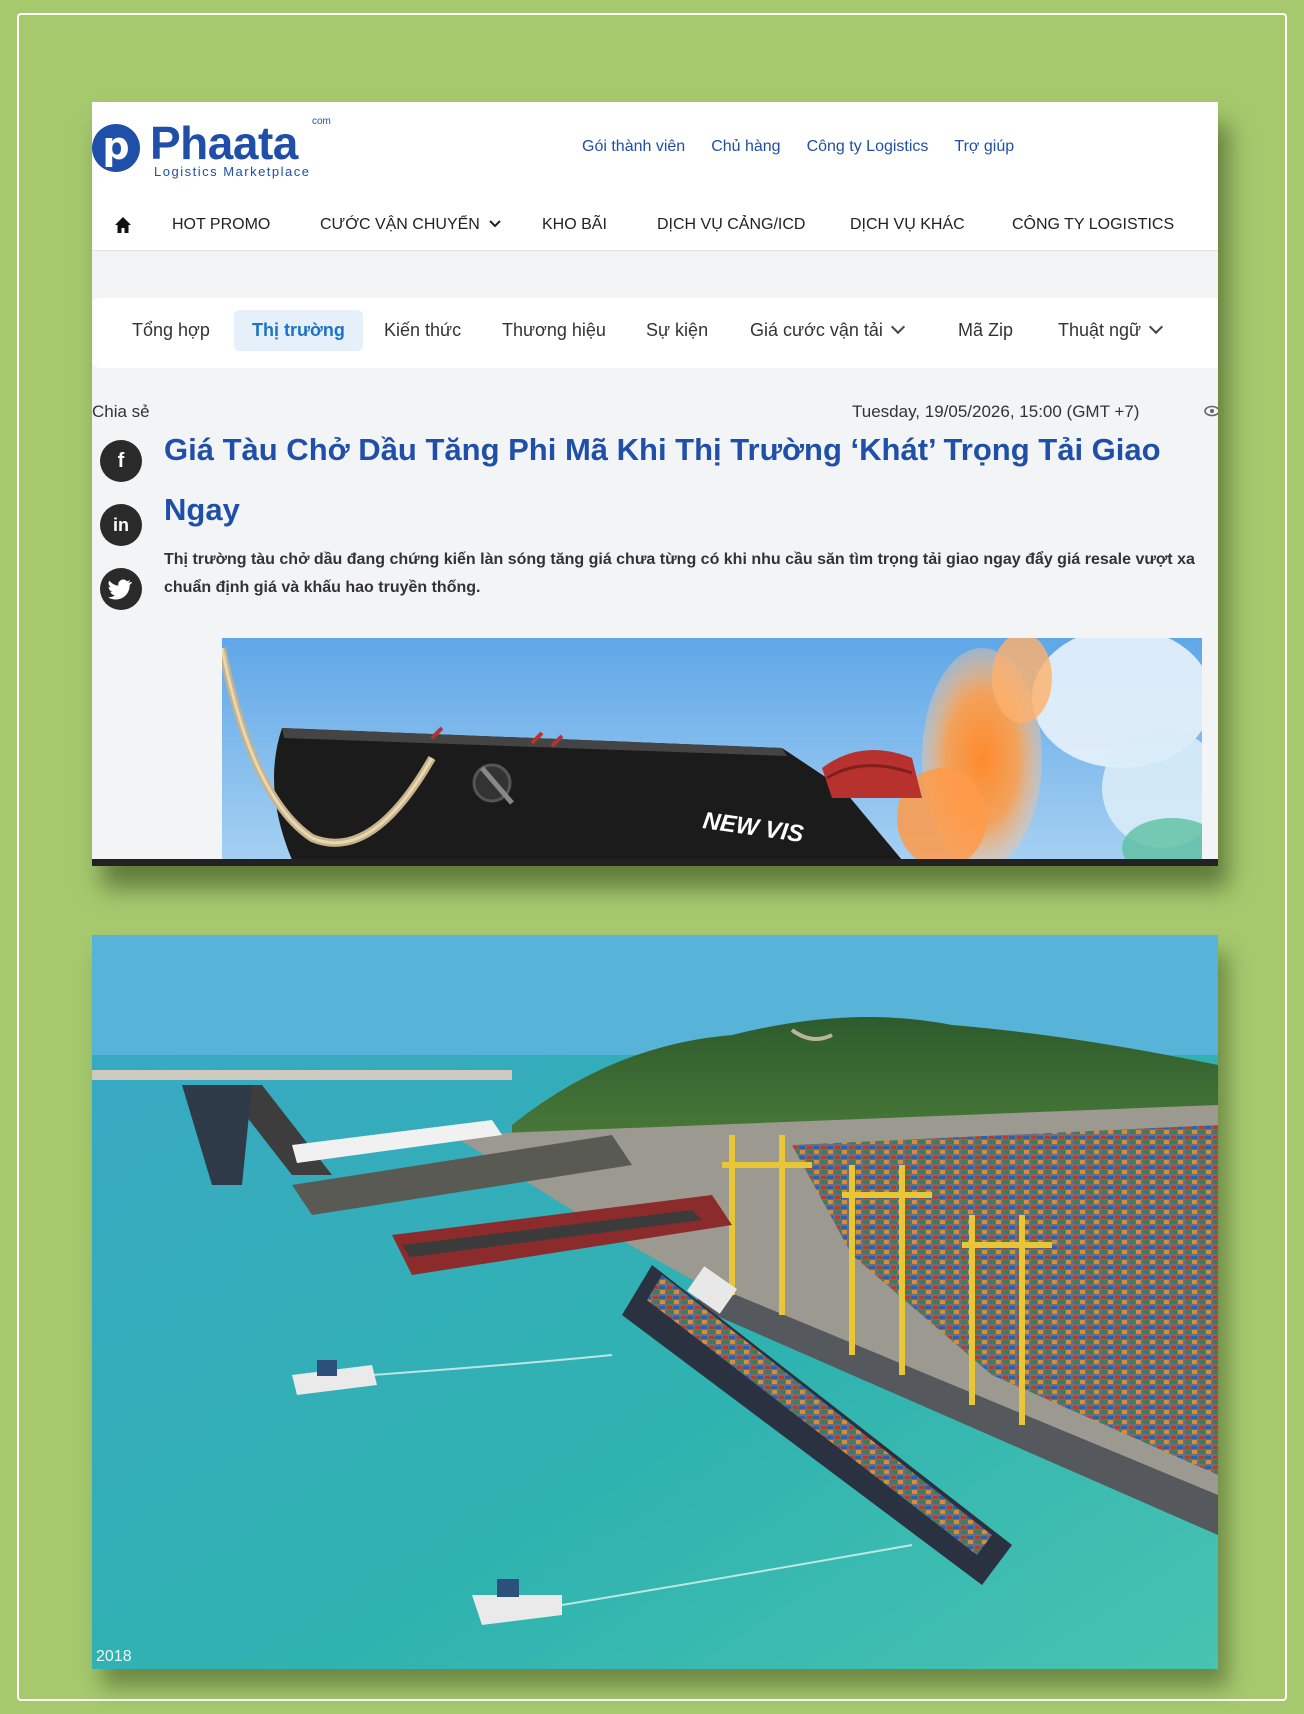  What do you see at coordinates (232, 171) in the screenshot?
I see `brand-tagline: Logistics Marketplace` at bounding box center [232, 171].